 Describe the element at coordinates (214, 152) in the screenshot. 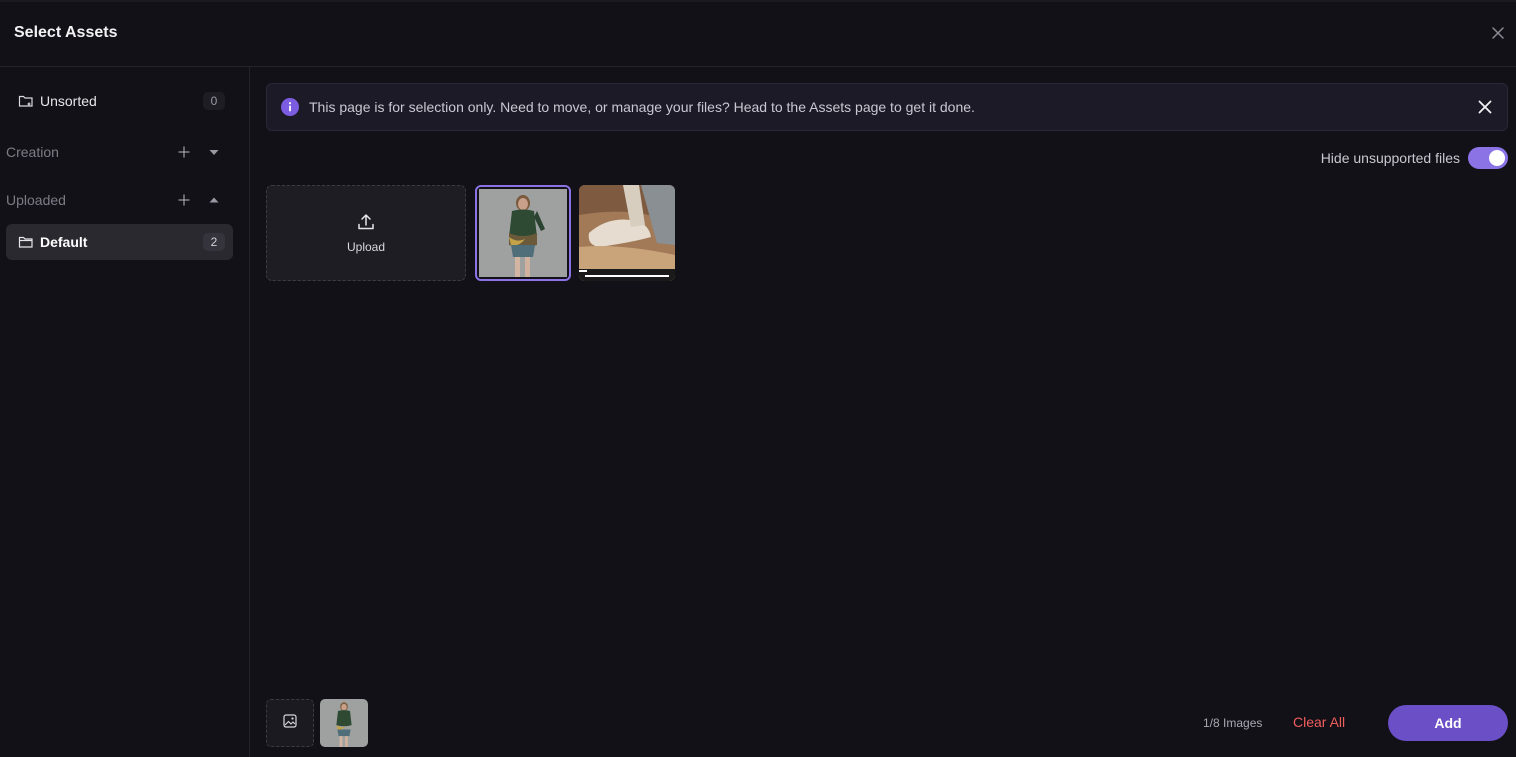

I see `chevron-down-icon` at that location.